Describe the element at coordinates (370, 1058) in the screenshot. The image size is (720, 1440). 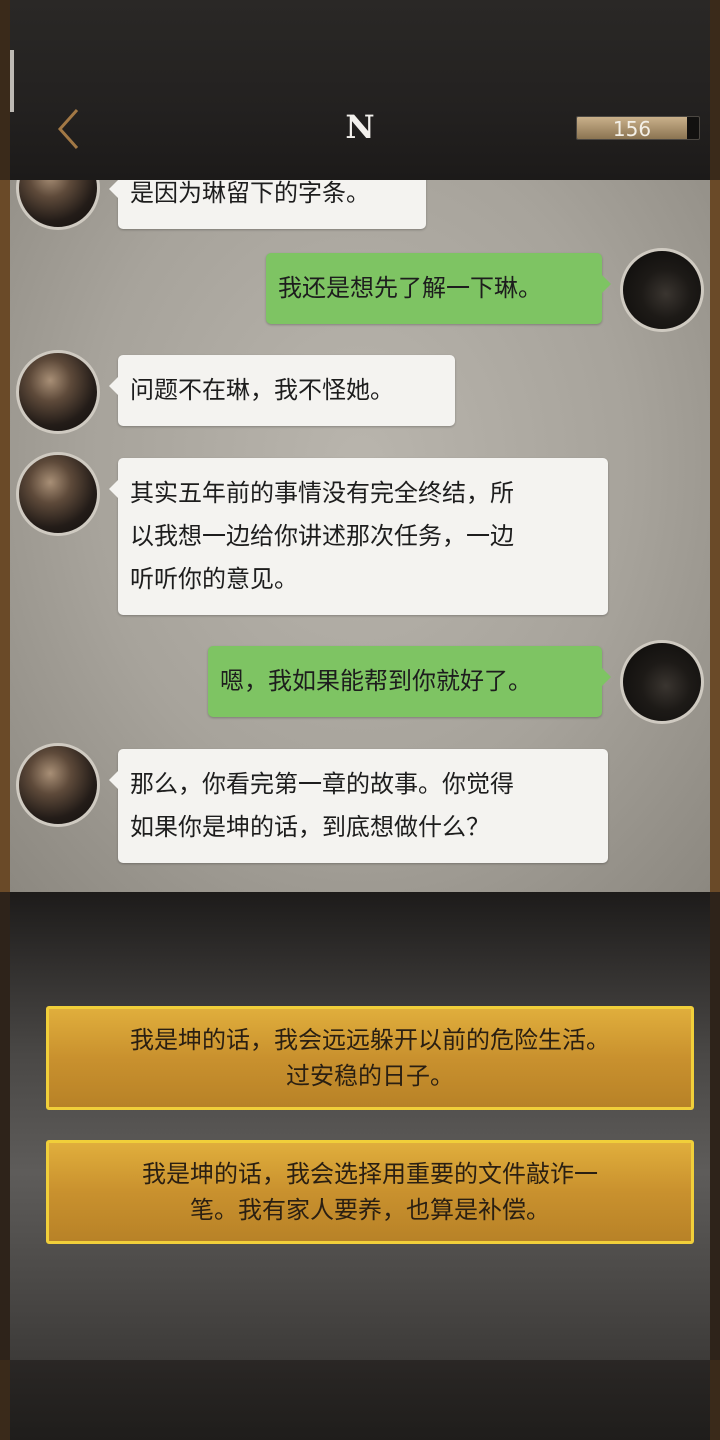
I see `choice-option-1: 我是坤的话，我会远远躲开以前的危险生活。 过安稳的日子。` at that location.